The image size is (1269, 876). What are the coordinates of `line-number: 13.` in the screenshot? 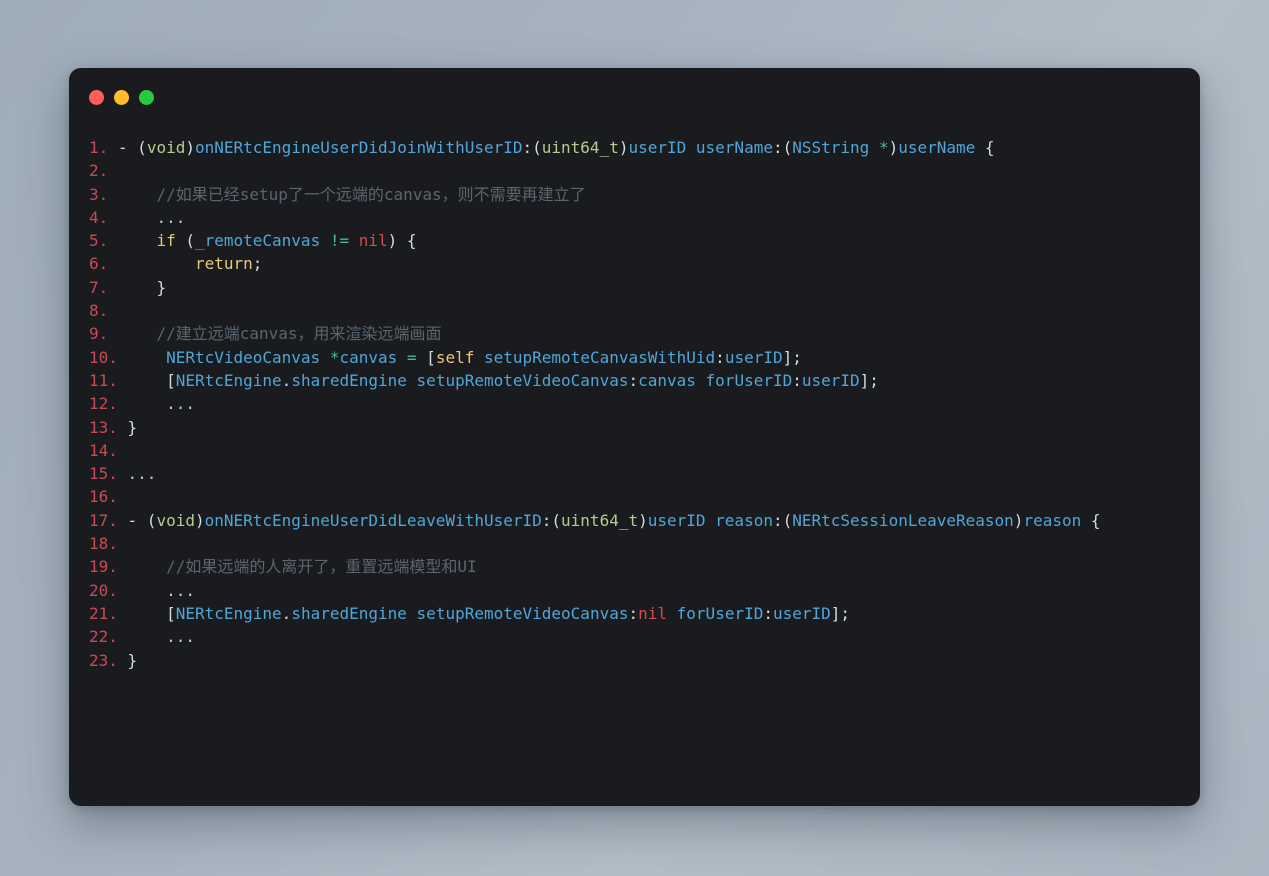 It's located at (108, 427).